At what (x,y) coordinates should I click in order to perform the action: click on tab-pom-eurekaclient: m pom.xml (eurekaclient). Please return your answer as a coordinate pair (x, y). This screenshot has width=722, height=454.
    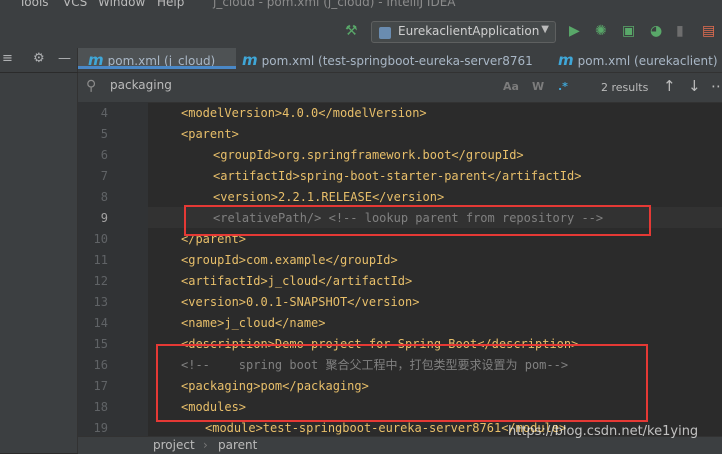
    Looking at the image, I should click on (636, 60).